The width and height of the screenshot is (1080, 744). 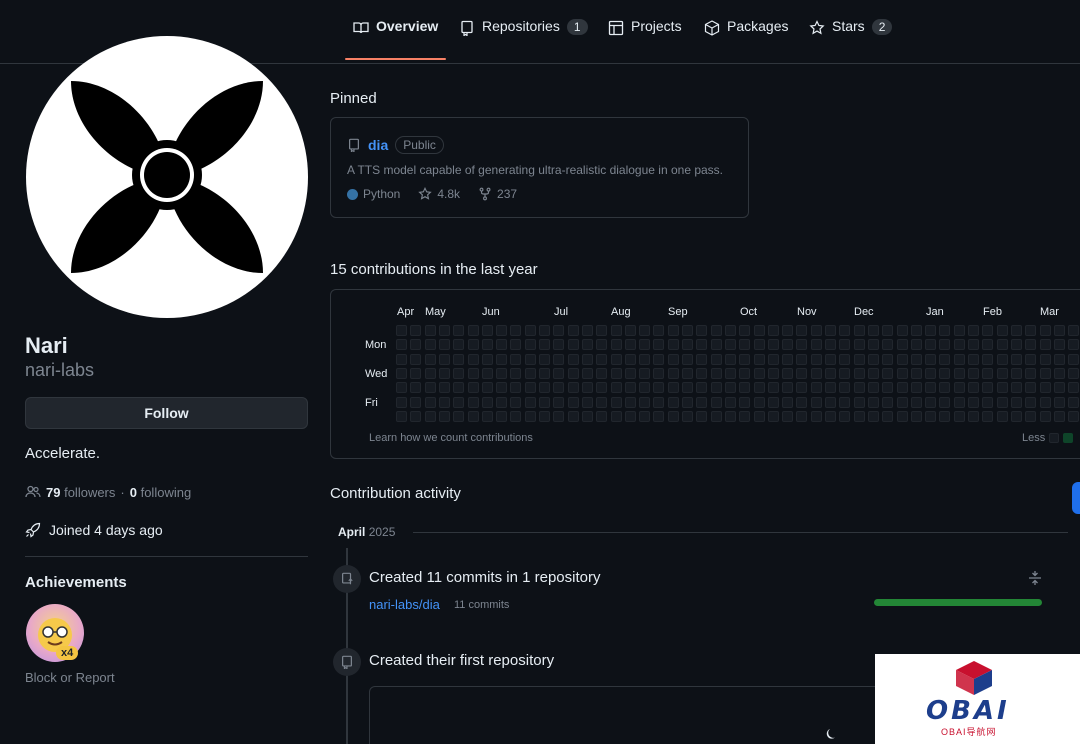 I want to click on first-repo-card, so click(x=629, y=715).